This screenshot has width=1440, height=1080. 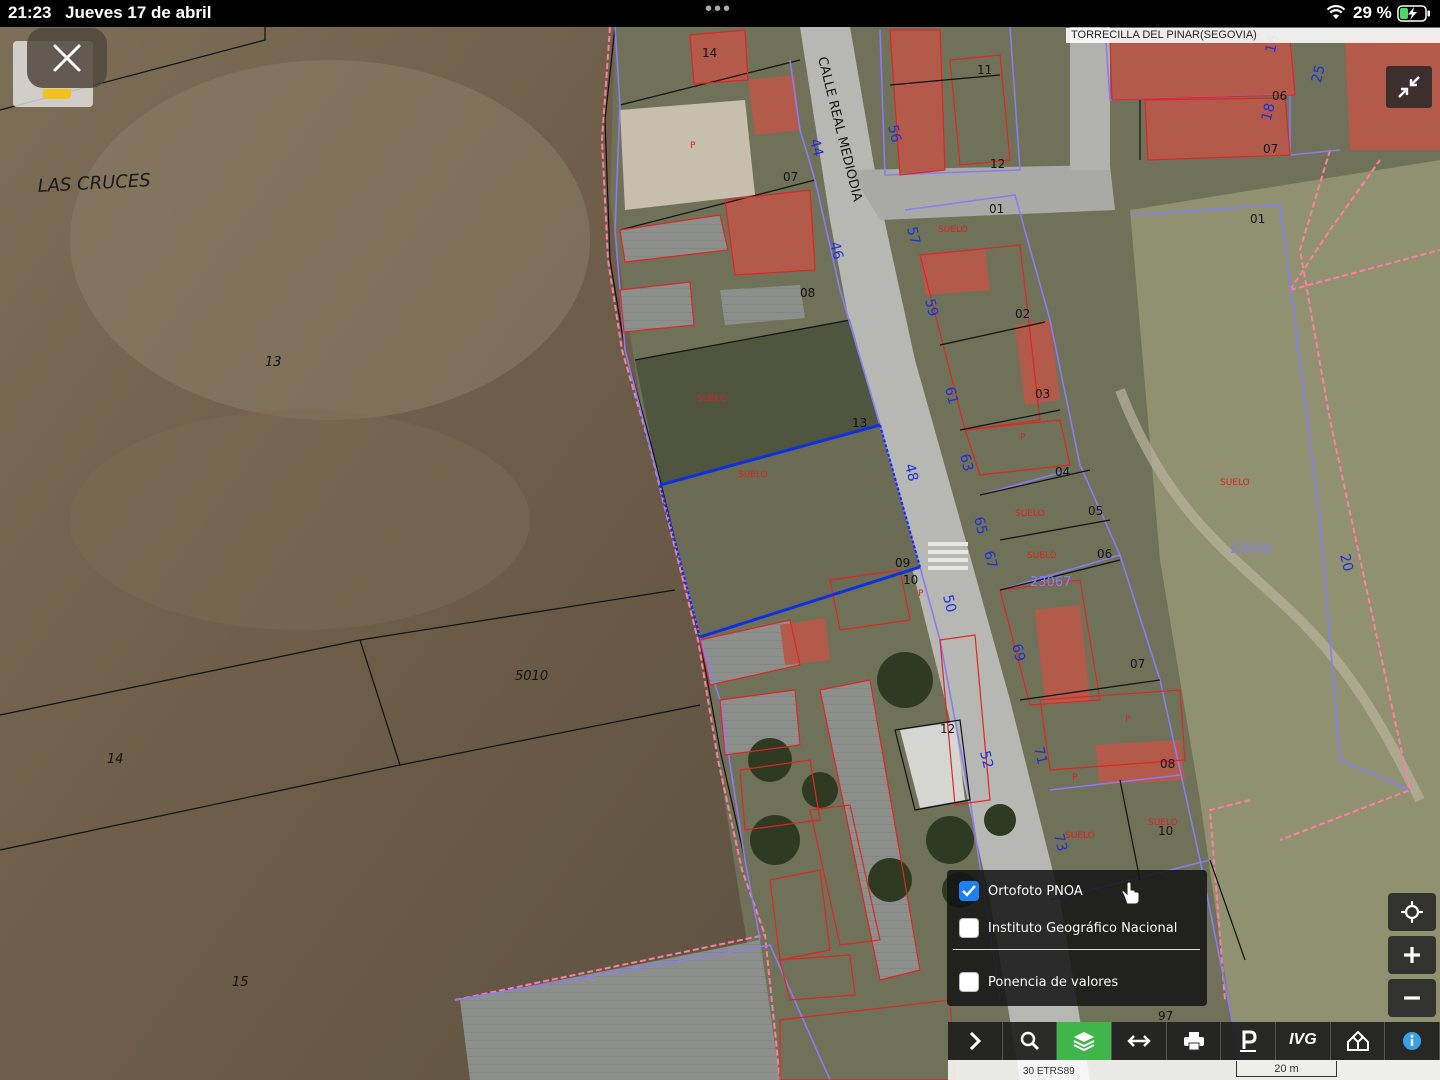 I want to click on print-icon, so click(x=1193, y=1041).